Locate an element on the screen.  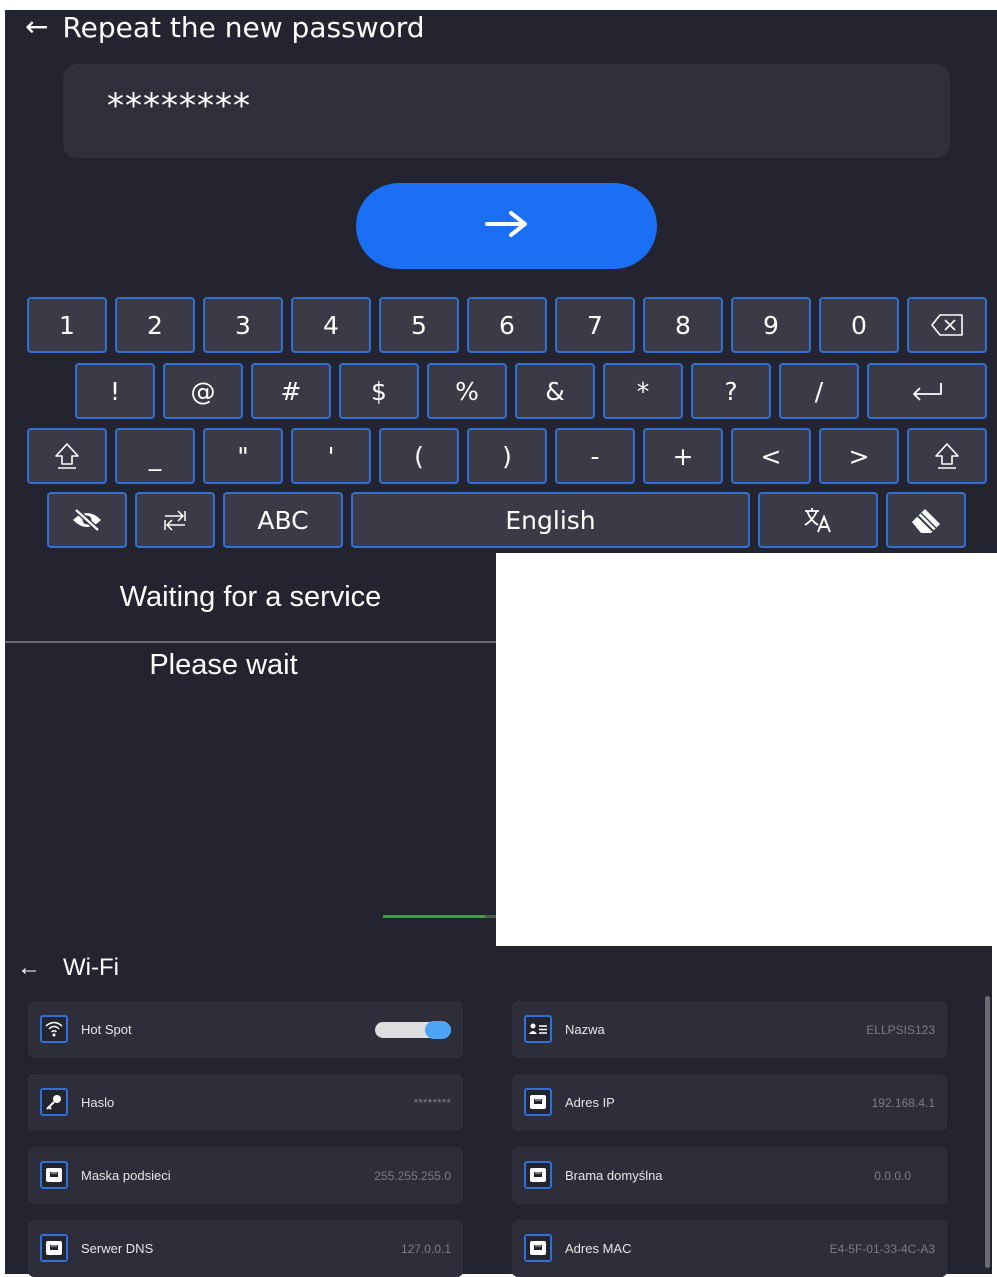
setting-brama-domyslna: Brama domyślna 0.0.0.0 is located at coordinates (729, 1175).